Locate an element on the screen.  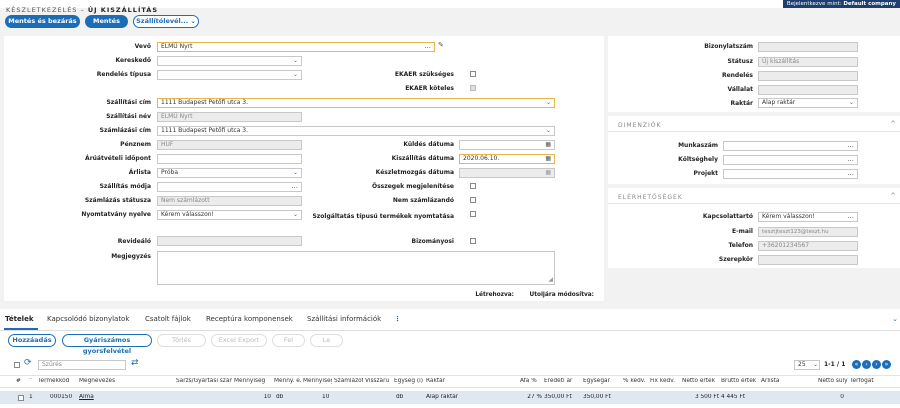
quantity: 10 is located at coordinates (252, 397).